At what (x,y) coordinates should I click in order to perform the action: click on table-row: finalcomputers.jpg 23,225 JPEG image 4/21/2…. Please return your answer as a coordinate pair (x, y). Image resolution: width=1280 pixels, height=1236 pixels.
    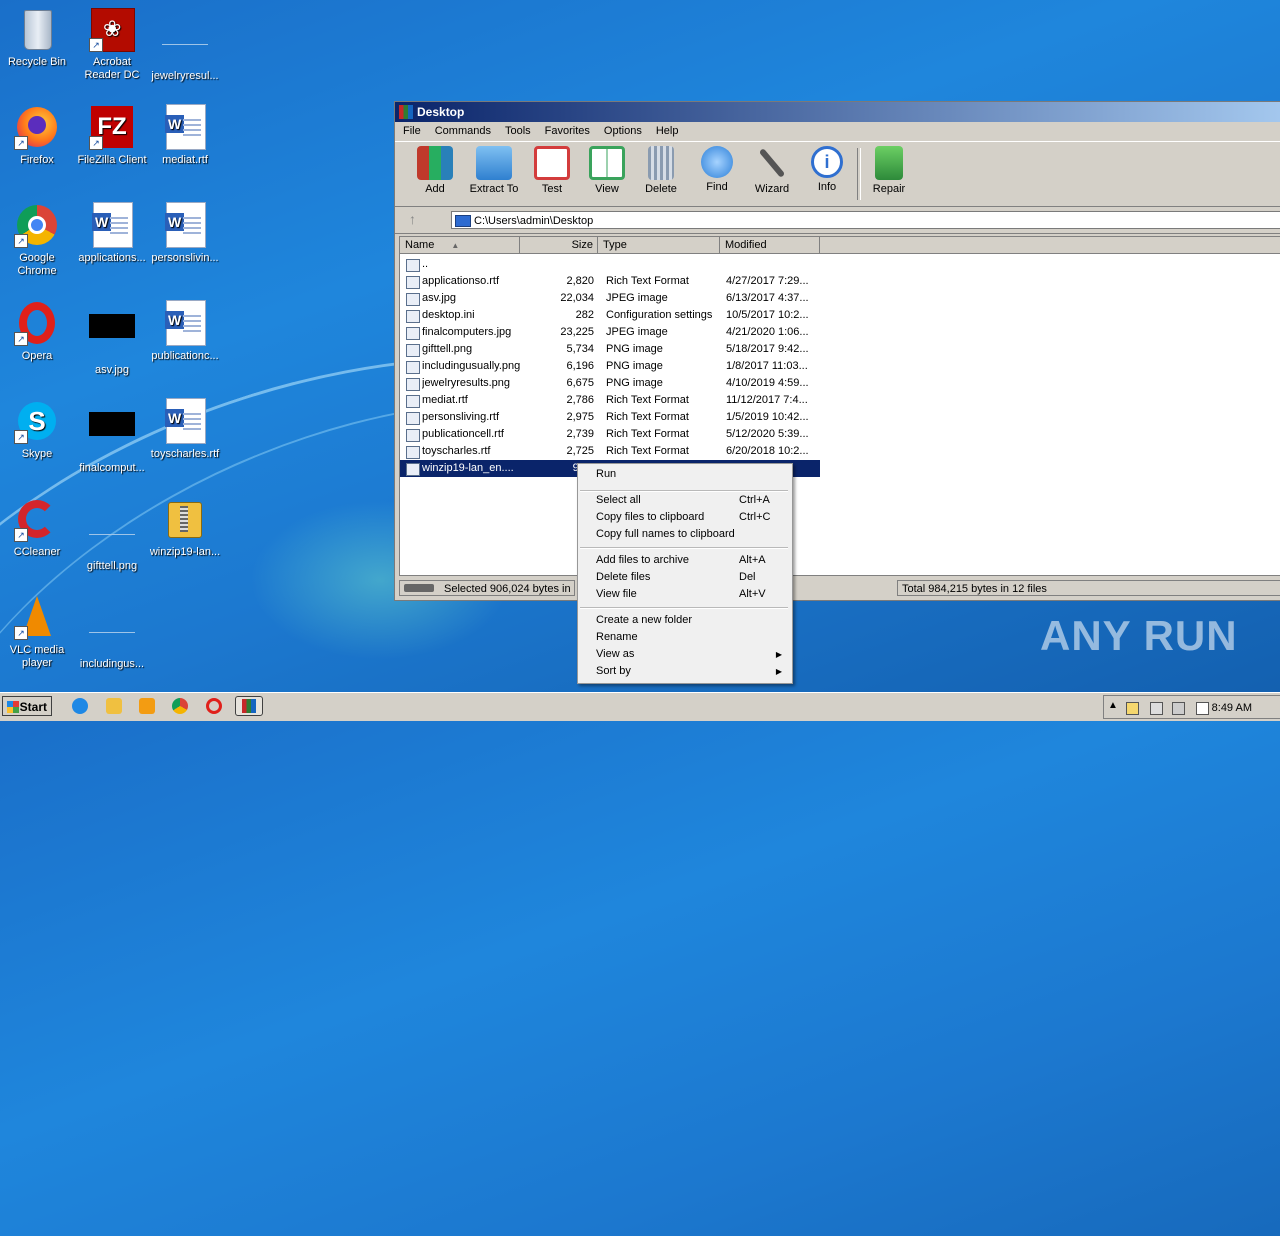
    Looking at the image, I should click on (610, 332).